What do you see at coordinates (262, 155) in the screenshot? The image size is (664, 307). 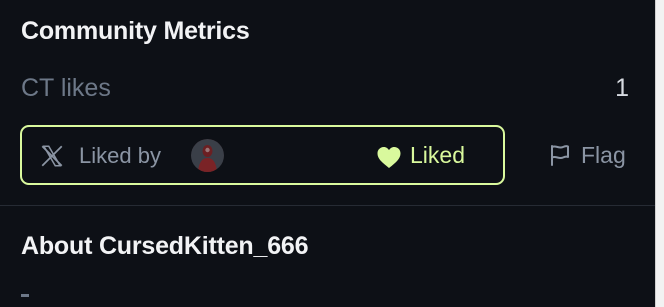 I see `like-button: Liked by Liked` at bounding box center [262, 155].